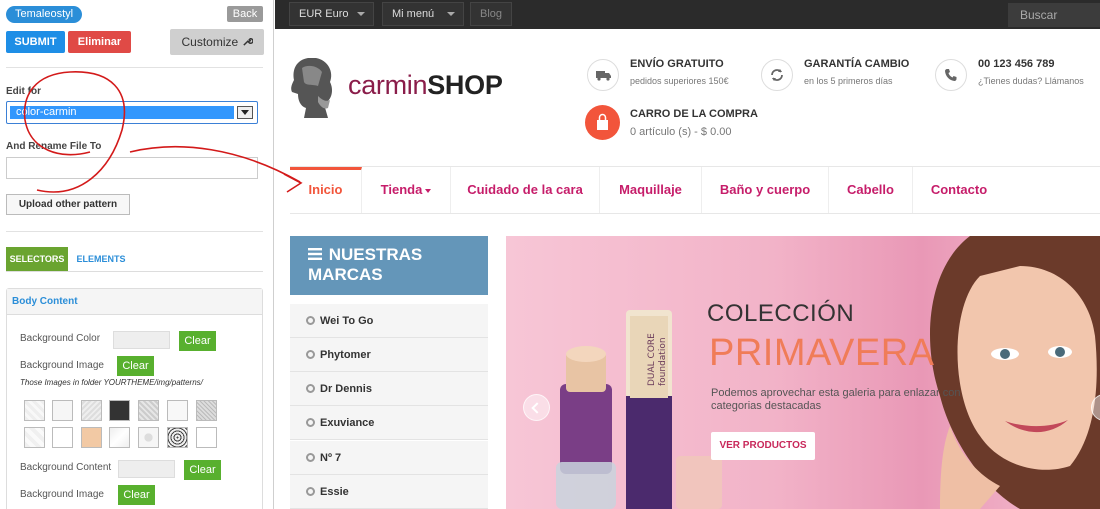 The height and width of the screenshot is (509, 1100). I want to click on truck-icon, so click(603, 75).